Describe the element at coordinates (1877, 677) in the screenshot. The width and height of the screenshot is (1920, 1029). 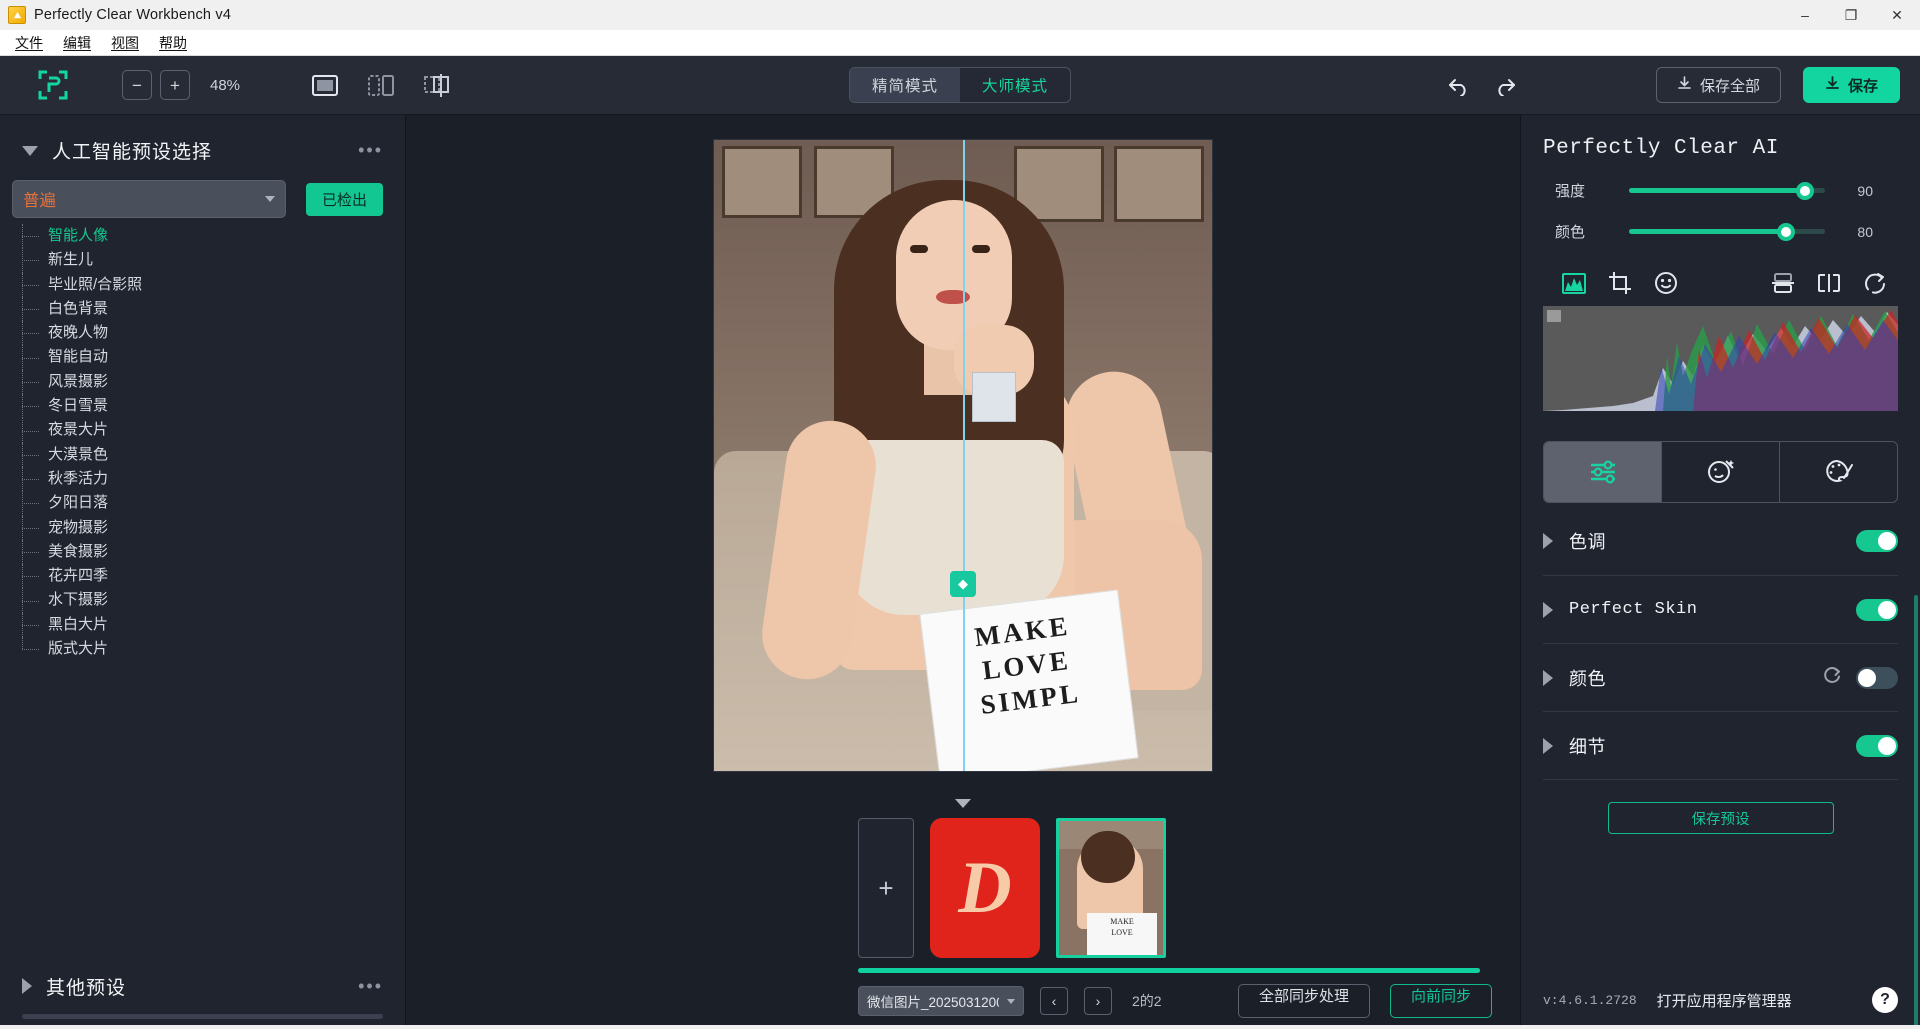
I see `adjust-section-color-toggle` at that location.